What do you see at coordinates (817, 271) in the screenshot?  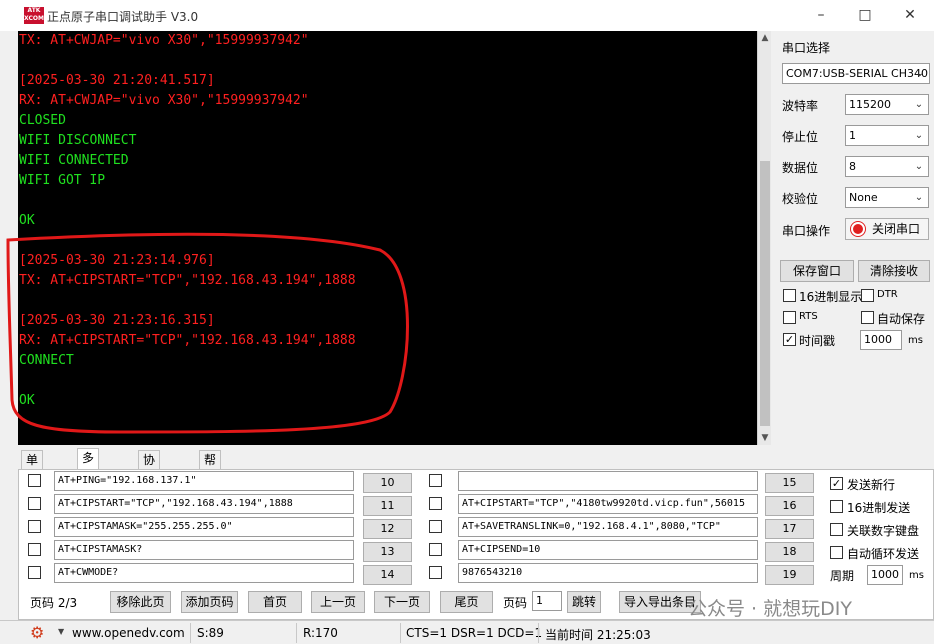 I see `save-window-button: 保存窗口` at bounding box center [817, 271].